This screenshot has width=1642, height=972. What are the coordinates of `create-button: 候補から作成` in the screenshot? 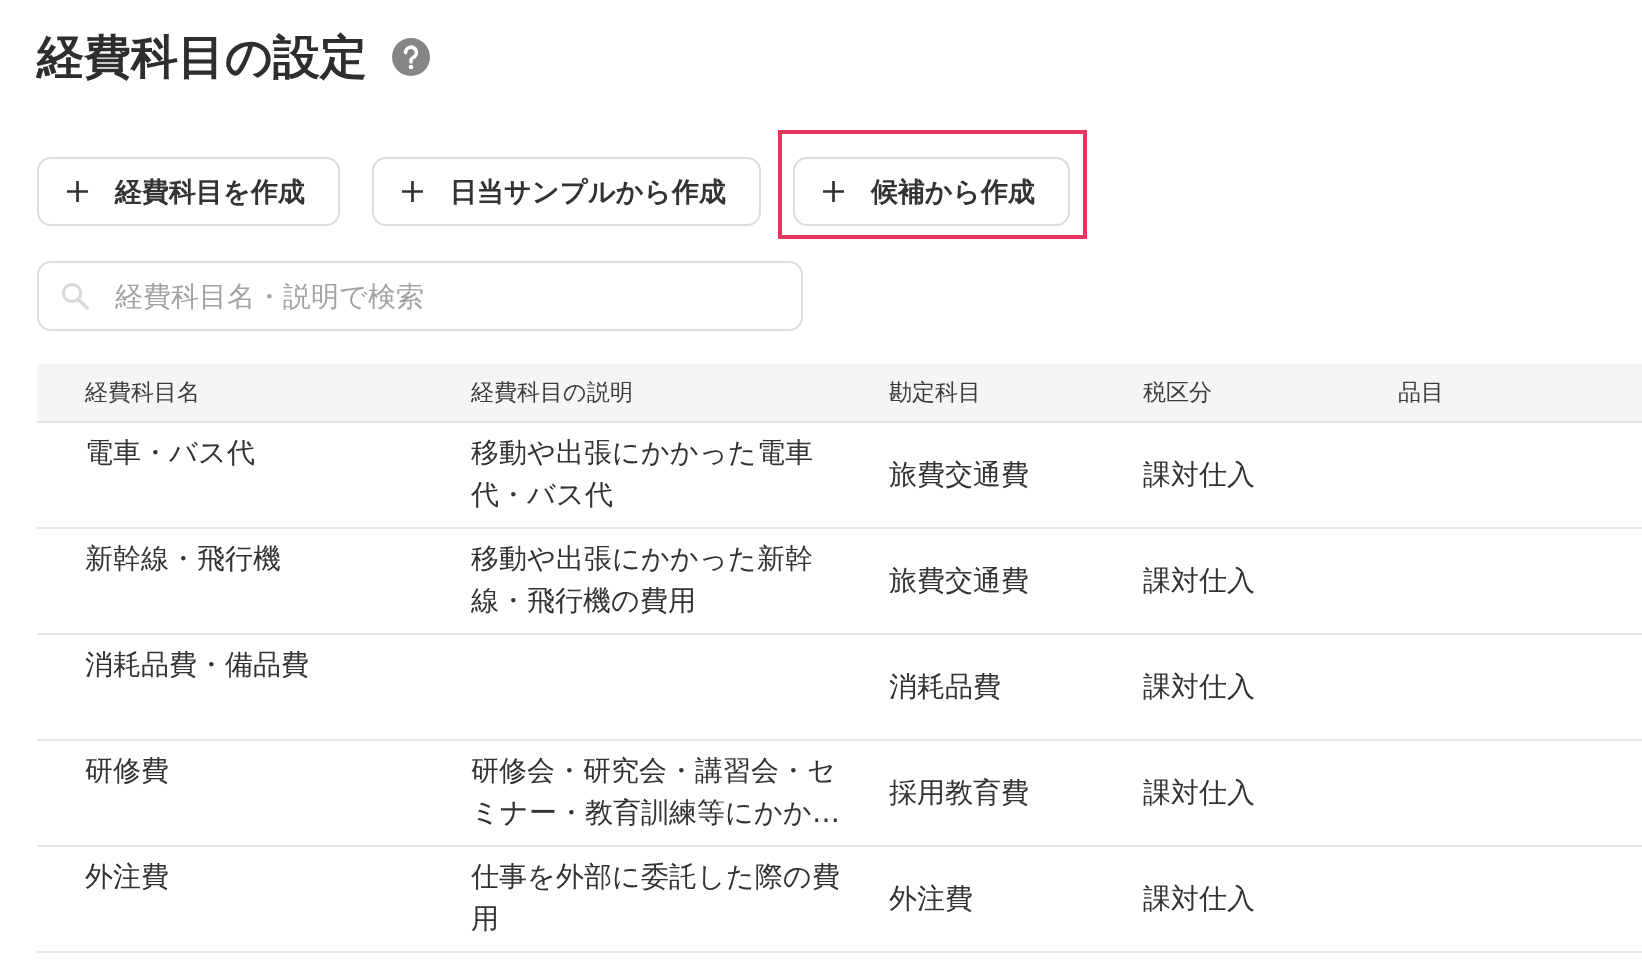 It's located at (931, 191).